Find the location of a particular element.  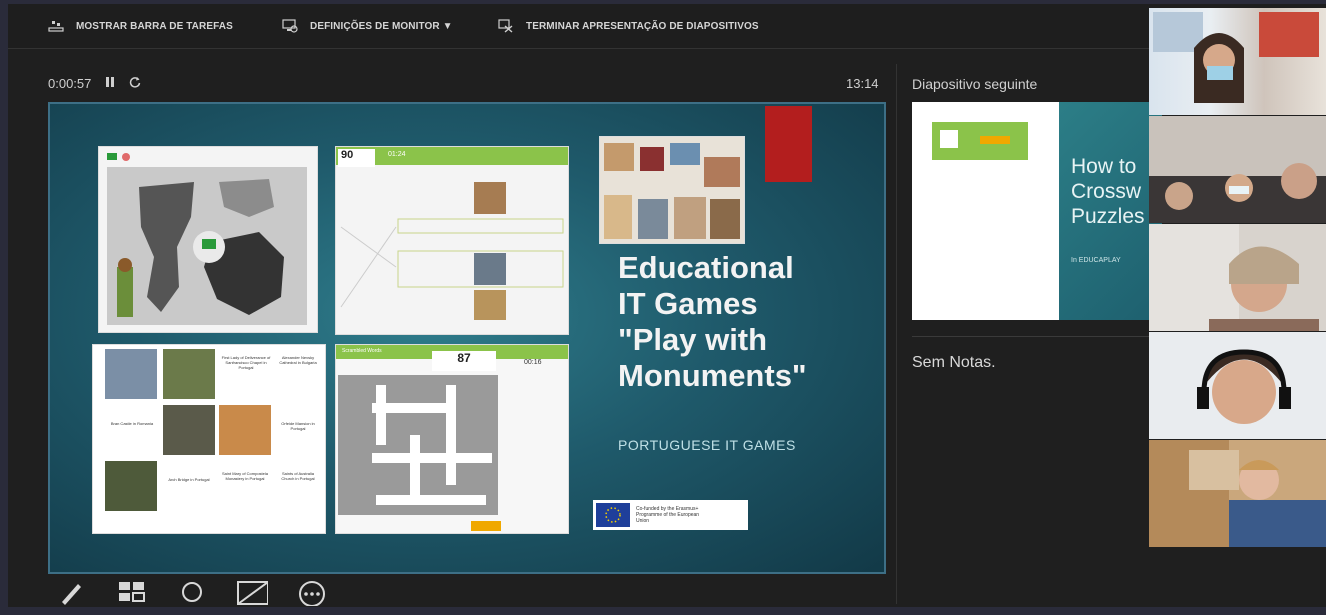

pair-cell-5: Arch Bridge in Portugal is located at coordinates (189, 479).